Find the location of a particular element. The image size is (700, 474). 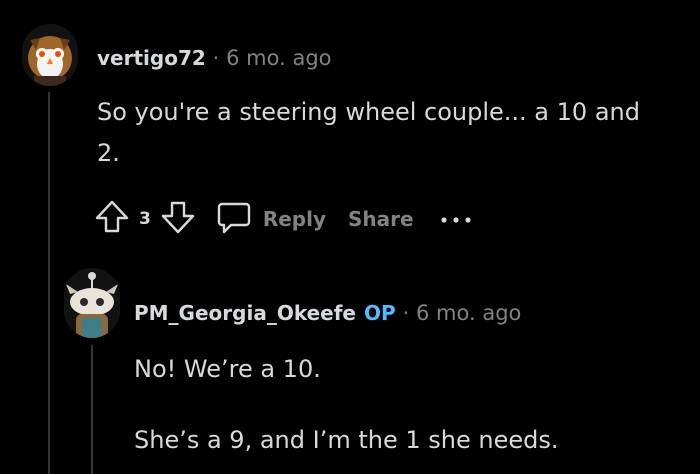

owl-snoo-avatar-icon is located at coordinates (50, 55).